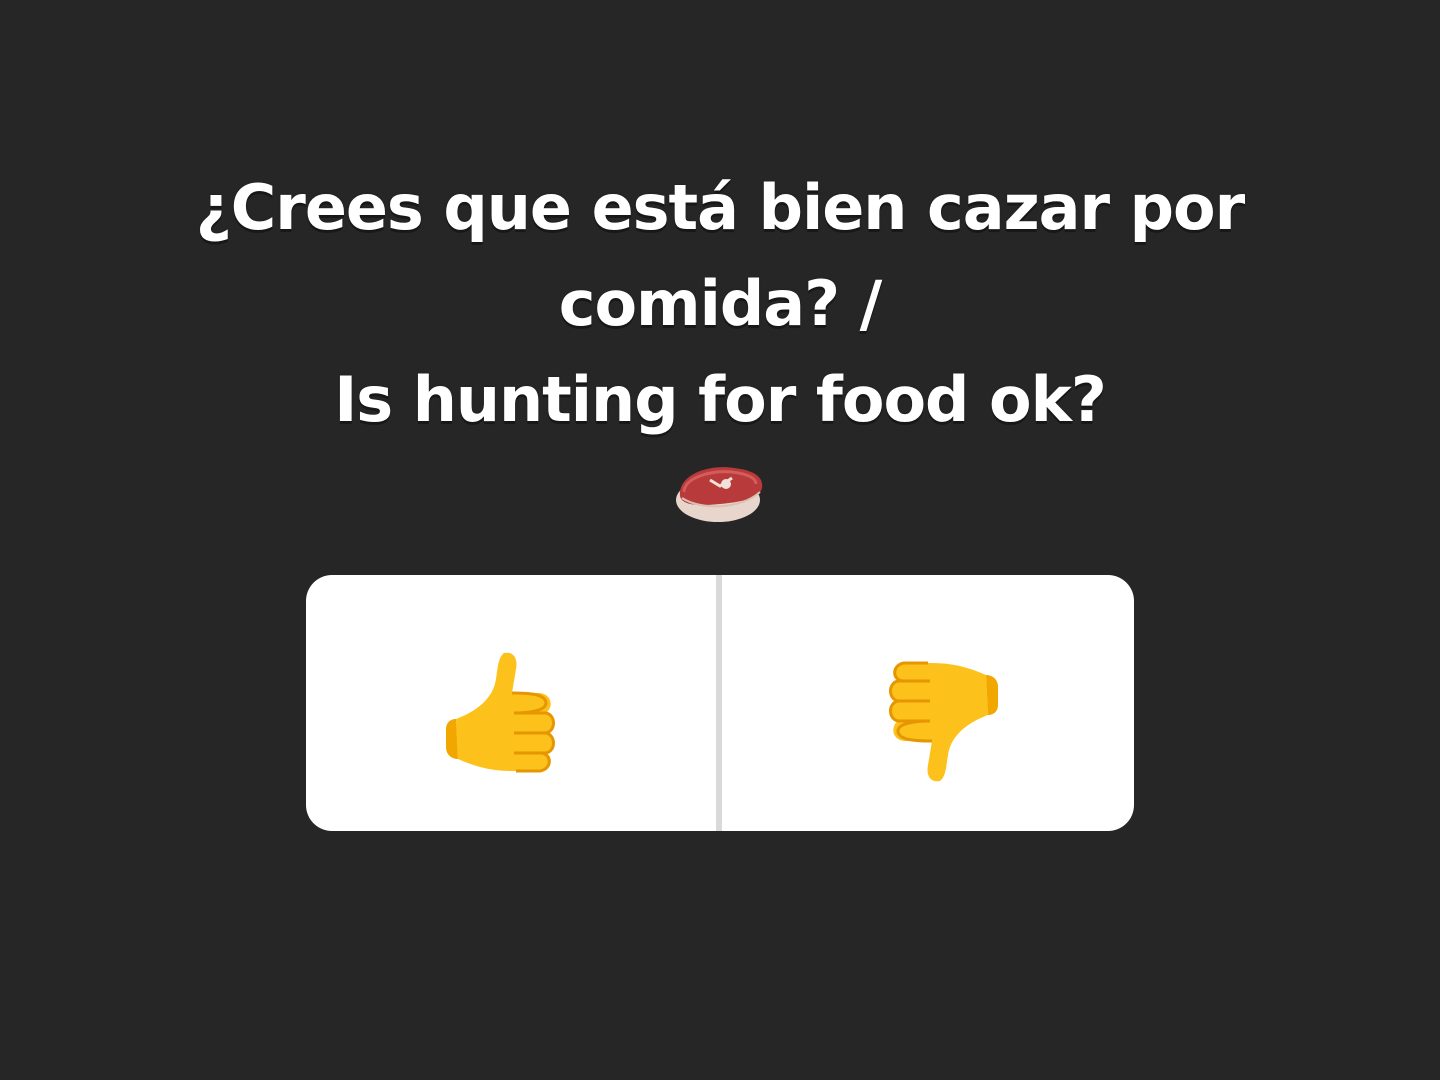  I want to click on poll-option-no, so click(928, 703).